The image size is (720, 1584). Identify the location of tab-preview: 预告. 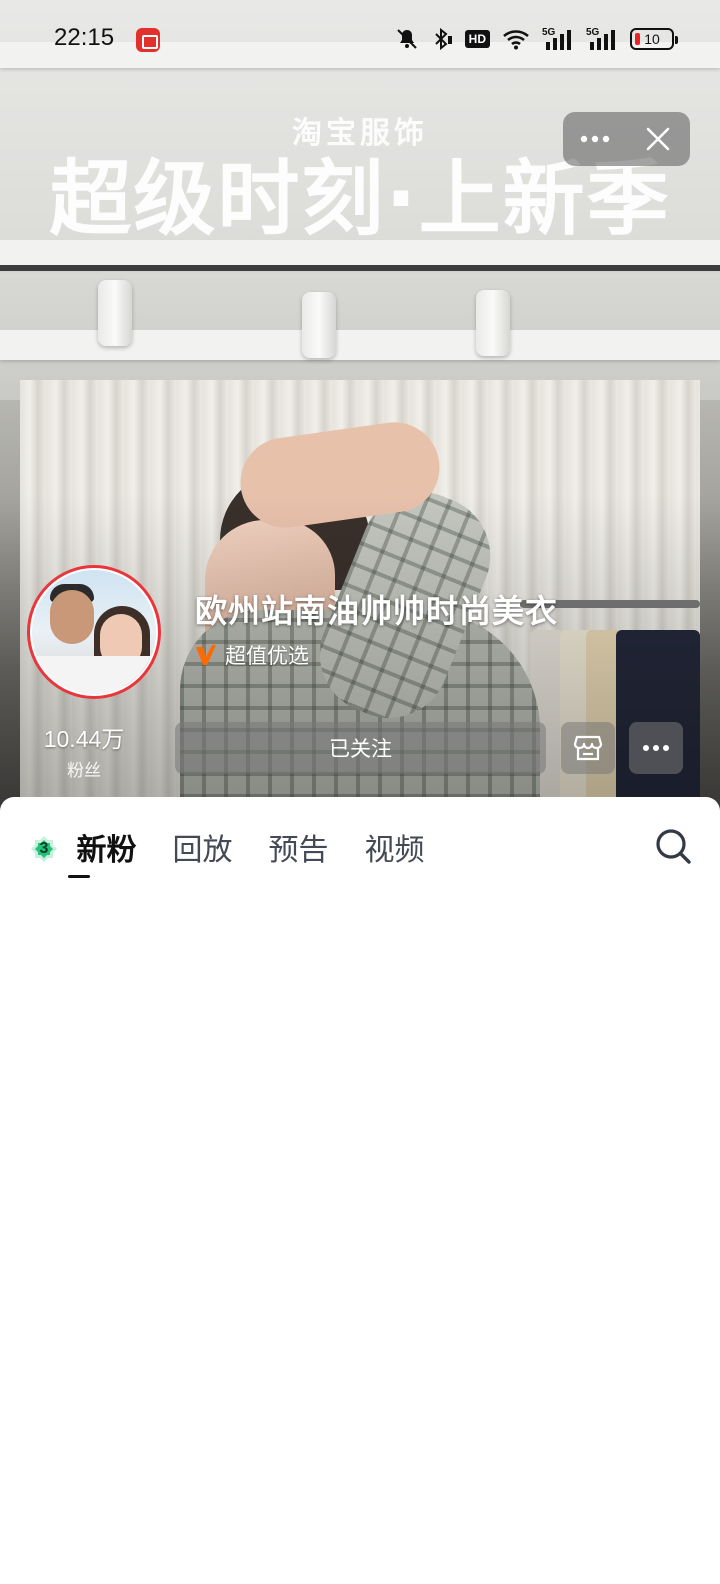
(298, 847).